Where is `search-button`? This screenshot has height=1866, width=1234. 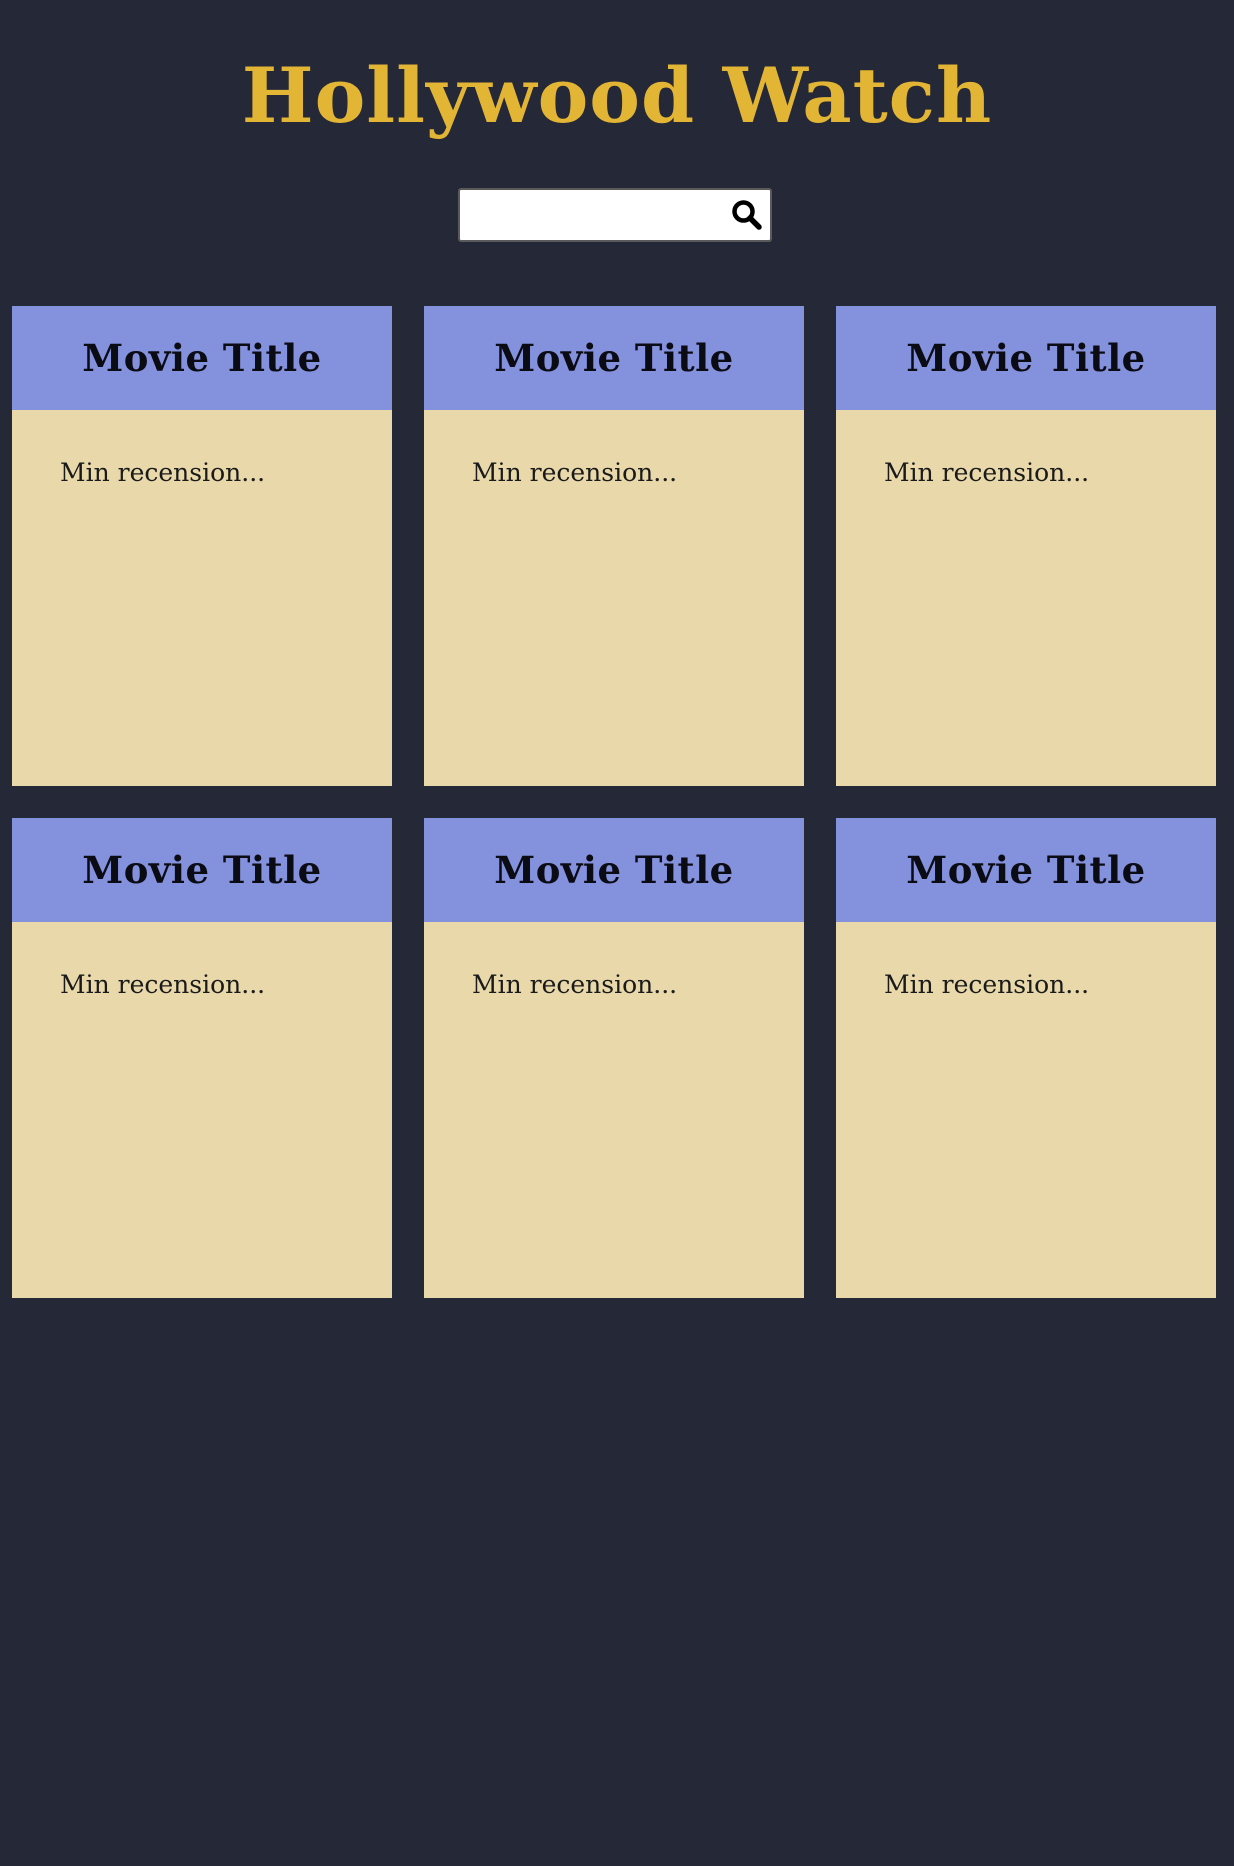
search-button is located at coordinates (747, 215).